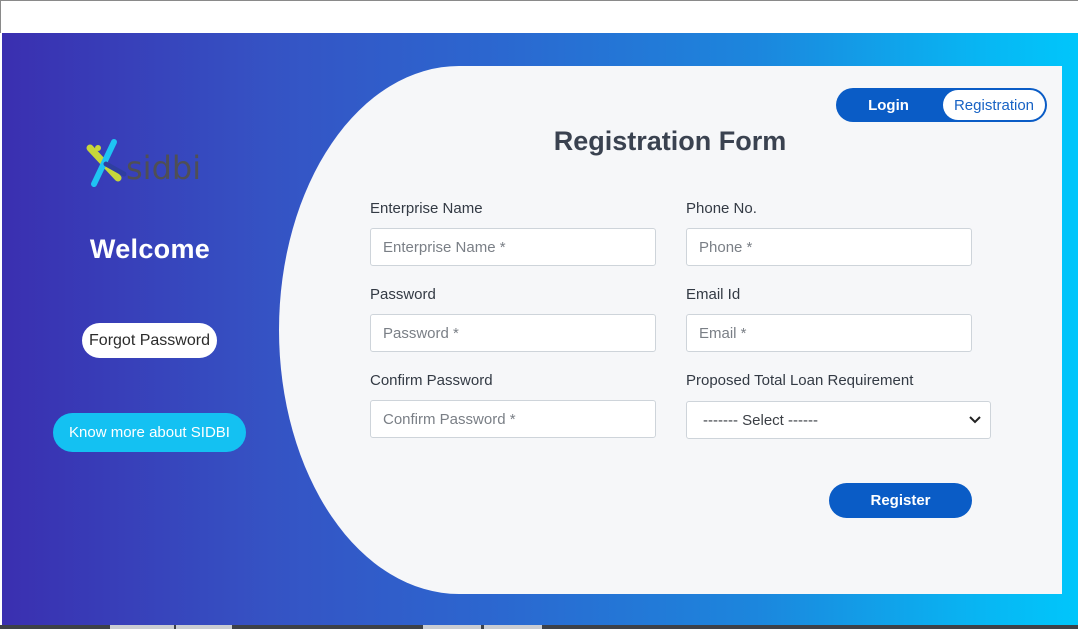 This screenshot has width=1078, height=629. What do you see at coordinates (670, 141) in the screenshot?
I see `form-title: Registration Form` at bounding box center [670, 141].